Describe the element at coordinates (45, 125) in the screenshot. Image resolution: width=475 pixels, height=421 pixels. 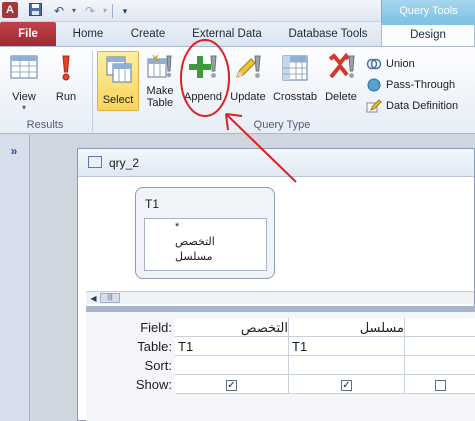
I see `results-group-label: Results` at that location.